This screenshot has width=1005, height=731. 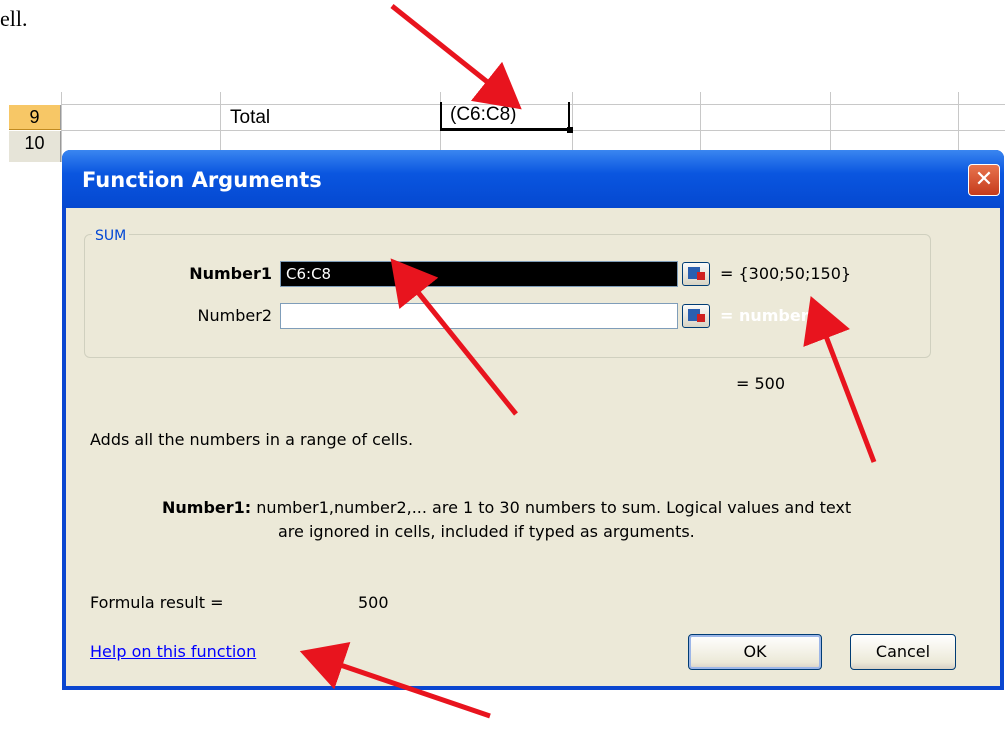 I want to click on help-on-function-link: Help on this function, so click(x=173, y=651).